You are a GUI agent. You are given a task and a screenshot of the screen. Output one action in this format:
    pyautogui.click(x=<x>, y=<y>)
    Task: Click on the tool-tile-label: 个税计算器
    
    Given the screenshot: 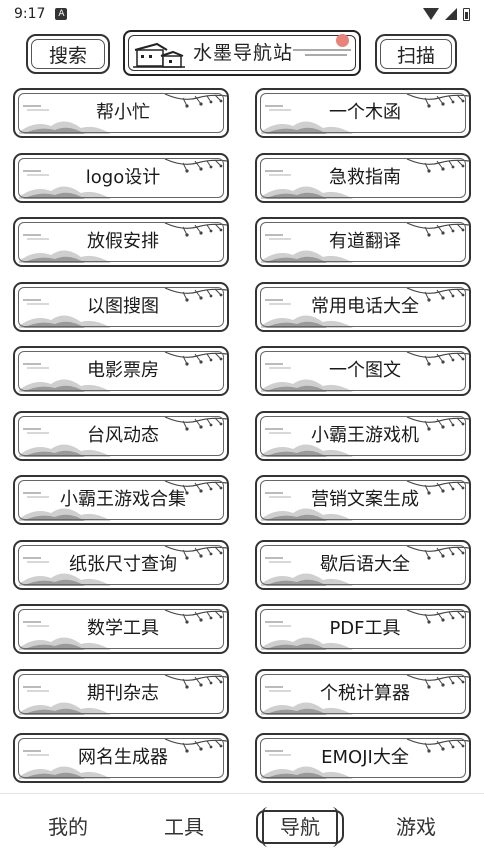 What is the action you would take?
    pyautogui.click(x=365, y=693)
    